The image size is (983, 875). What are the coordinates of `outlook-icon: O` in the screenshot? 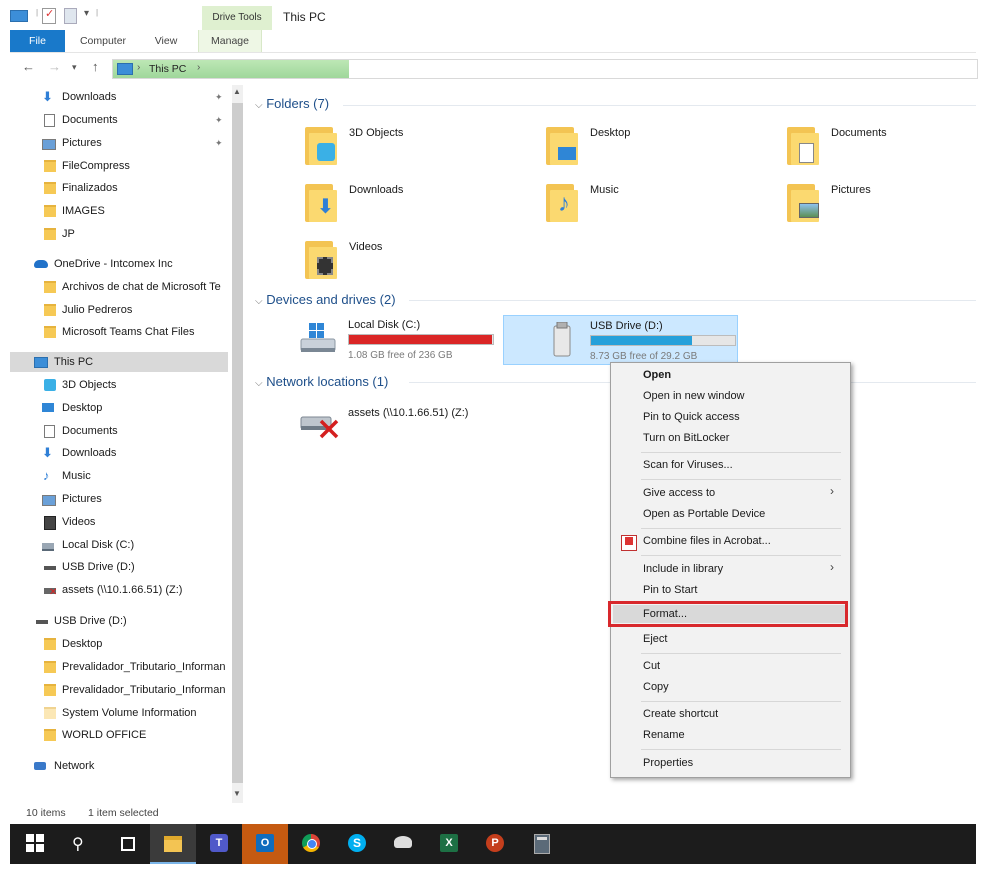 It's located at (265, 844).